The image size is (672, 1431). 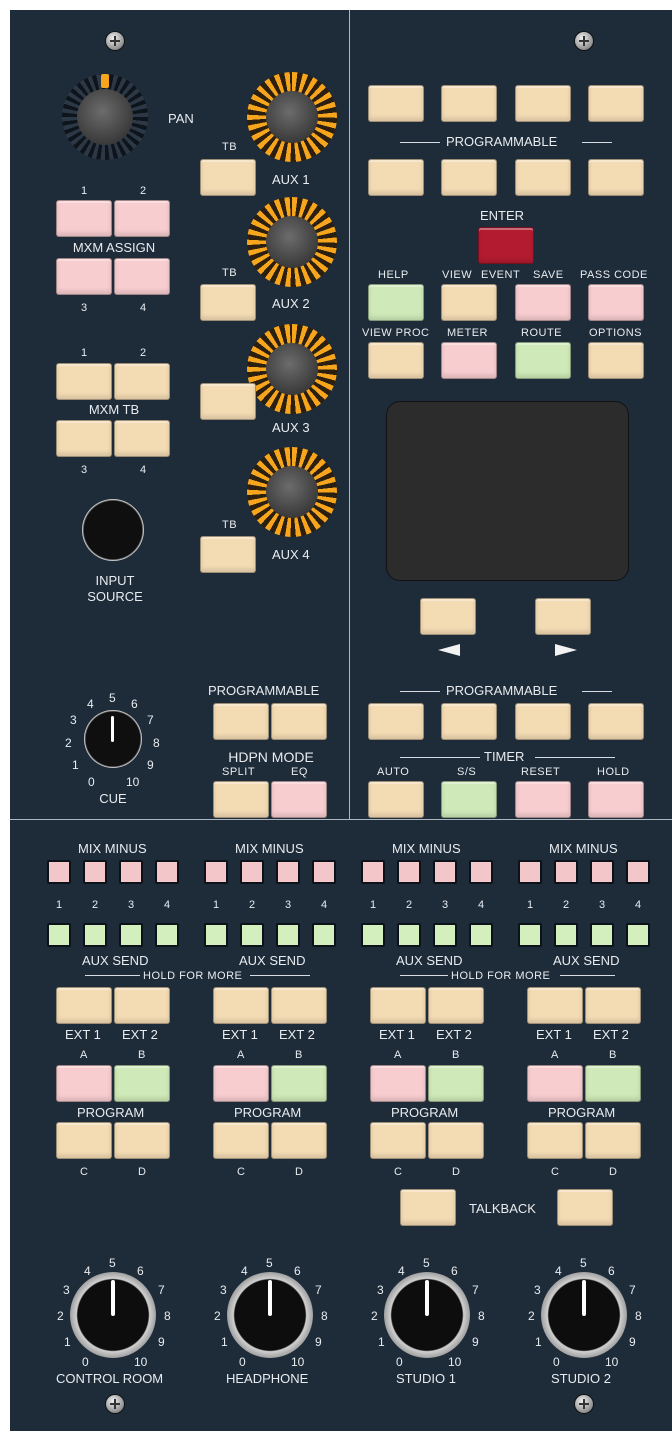 I want to click on tb-aux2-button, so click(x=228, y=302).